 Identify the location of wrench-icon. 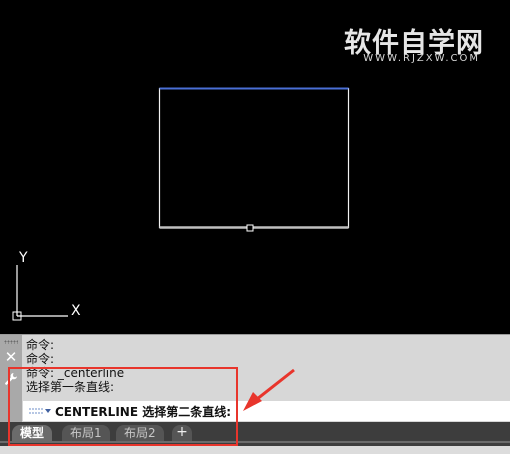
(11, 378).